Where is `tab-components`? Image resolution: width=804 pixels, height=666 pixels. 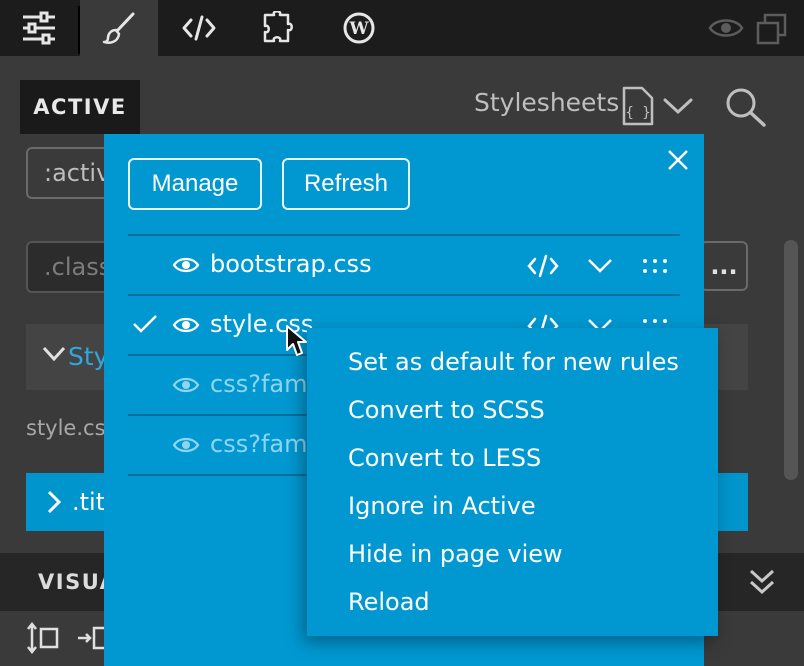 tab-components is located at coordinates (279, 28).